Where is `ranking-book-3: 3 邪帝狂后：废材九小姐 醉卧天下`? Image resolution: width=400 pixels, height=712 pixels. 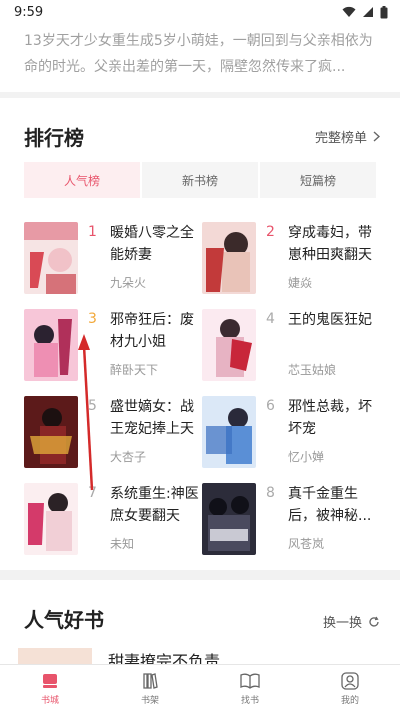 ranking-book-3: 3 邪帝狂后：废材九小姐 醉卧天下 is located at coordinates (112, 345).